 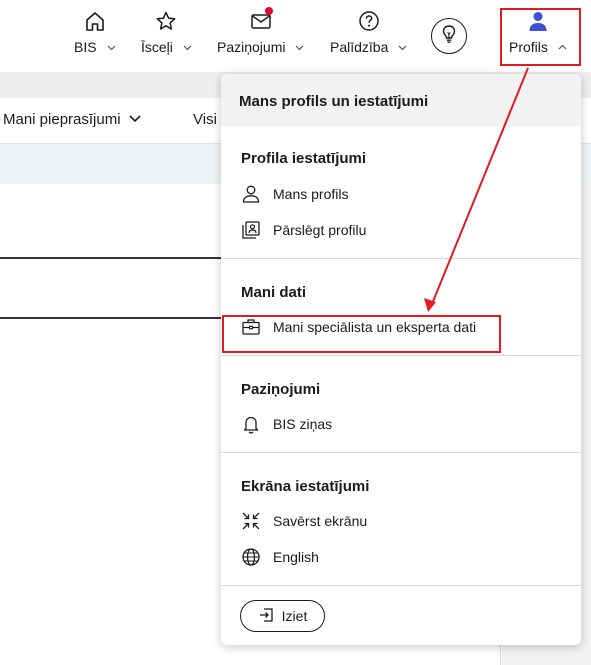 I want to click on menu-item-my-profile-label: Mans profils, so click(x=311, y=194).